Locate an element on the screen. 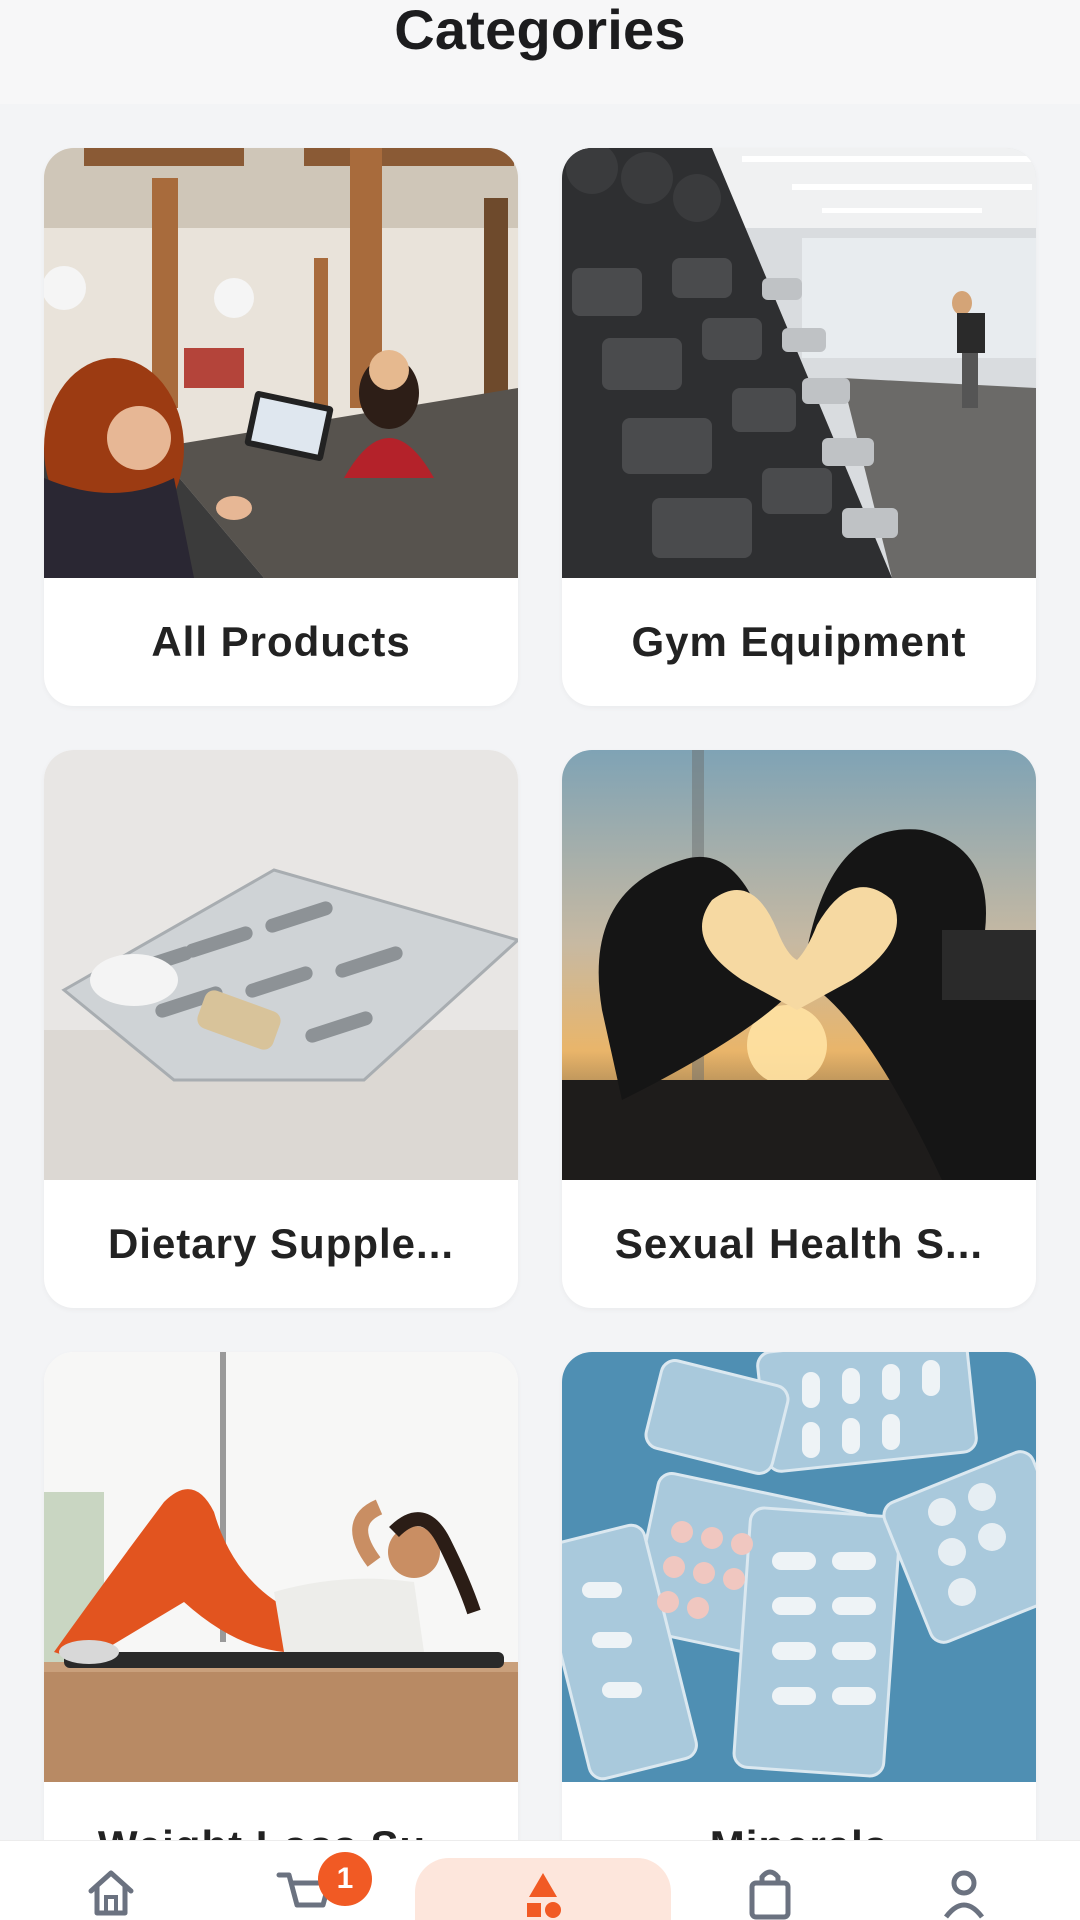  nav-profile is located at coordinates (964, 1880).